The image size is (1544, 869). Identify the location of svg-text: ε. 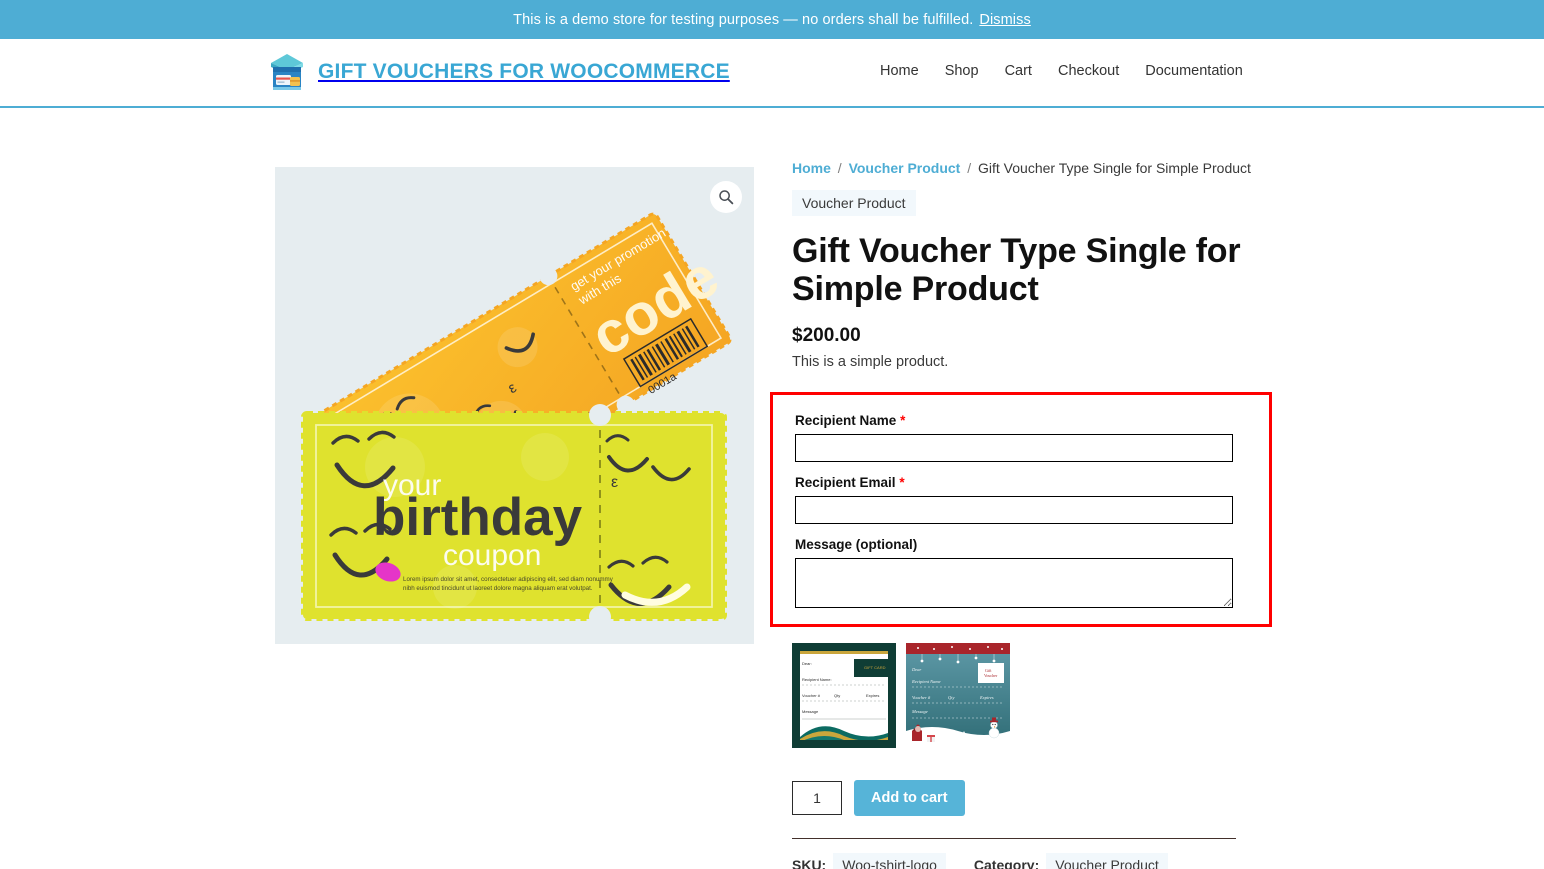
(614, 482).